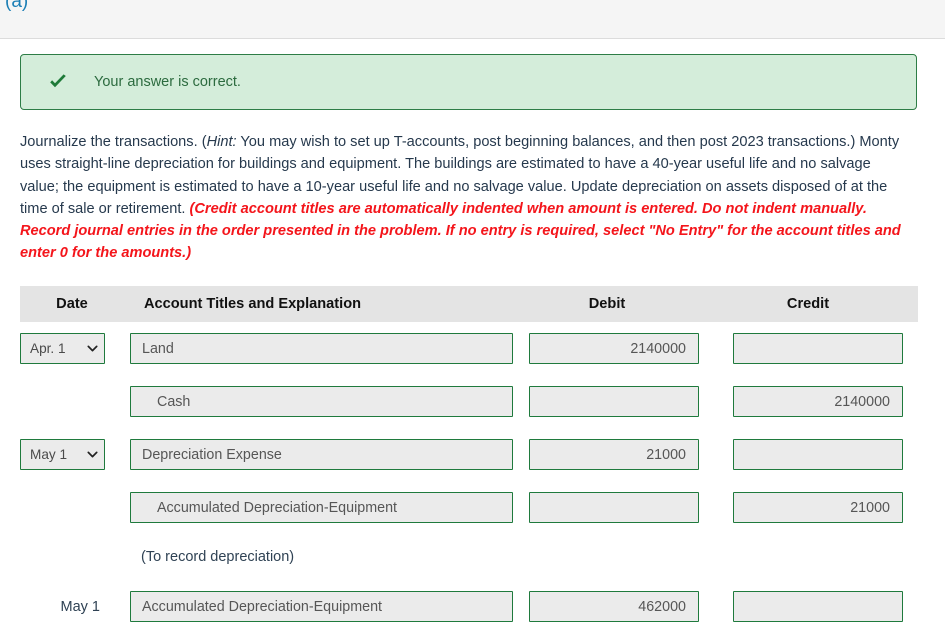 This screenshot has width=945, height=633. I want to click on account-cell: Depreciation Expense, so click(320, 454).